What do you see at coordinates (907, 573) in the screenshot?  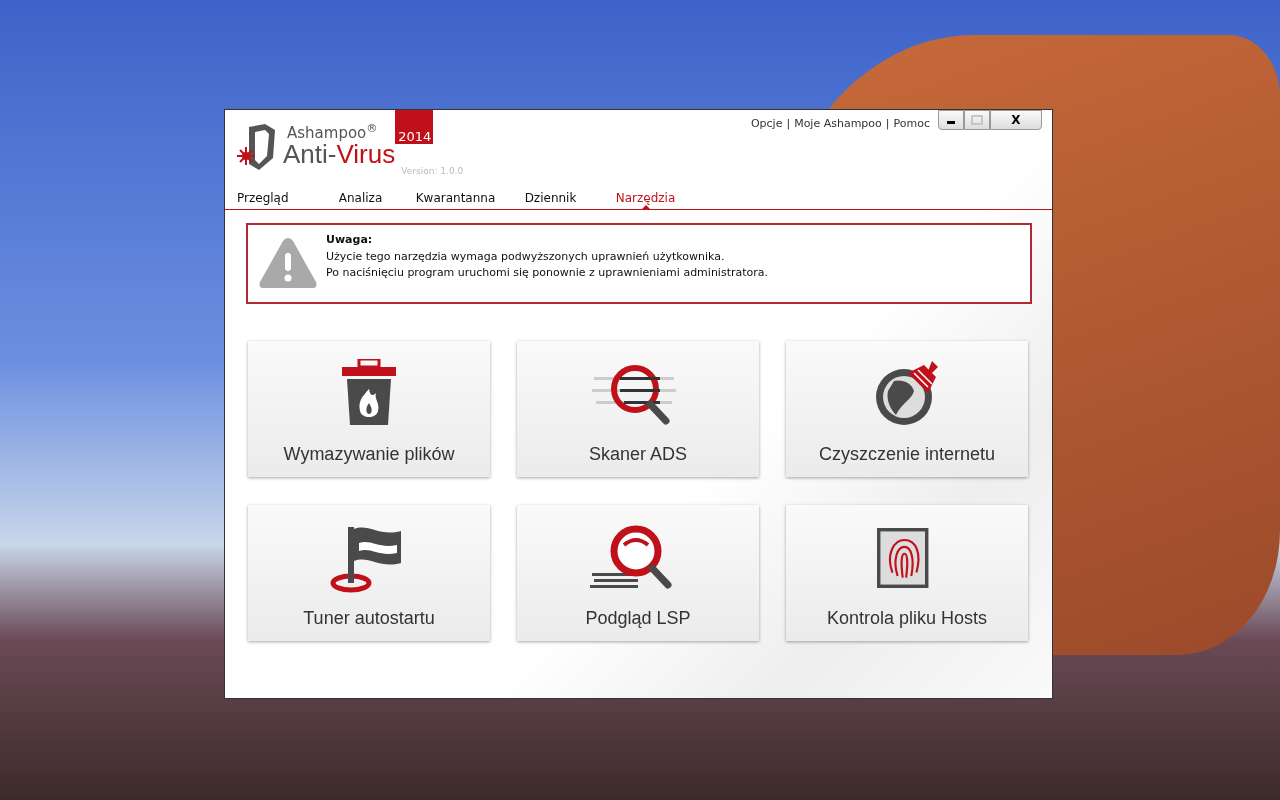 I see `tool-tile: Kontrola pliku Hosts` at bounding box center [907, 573].